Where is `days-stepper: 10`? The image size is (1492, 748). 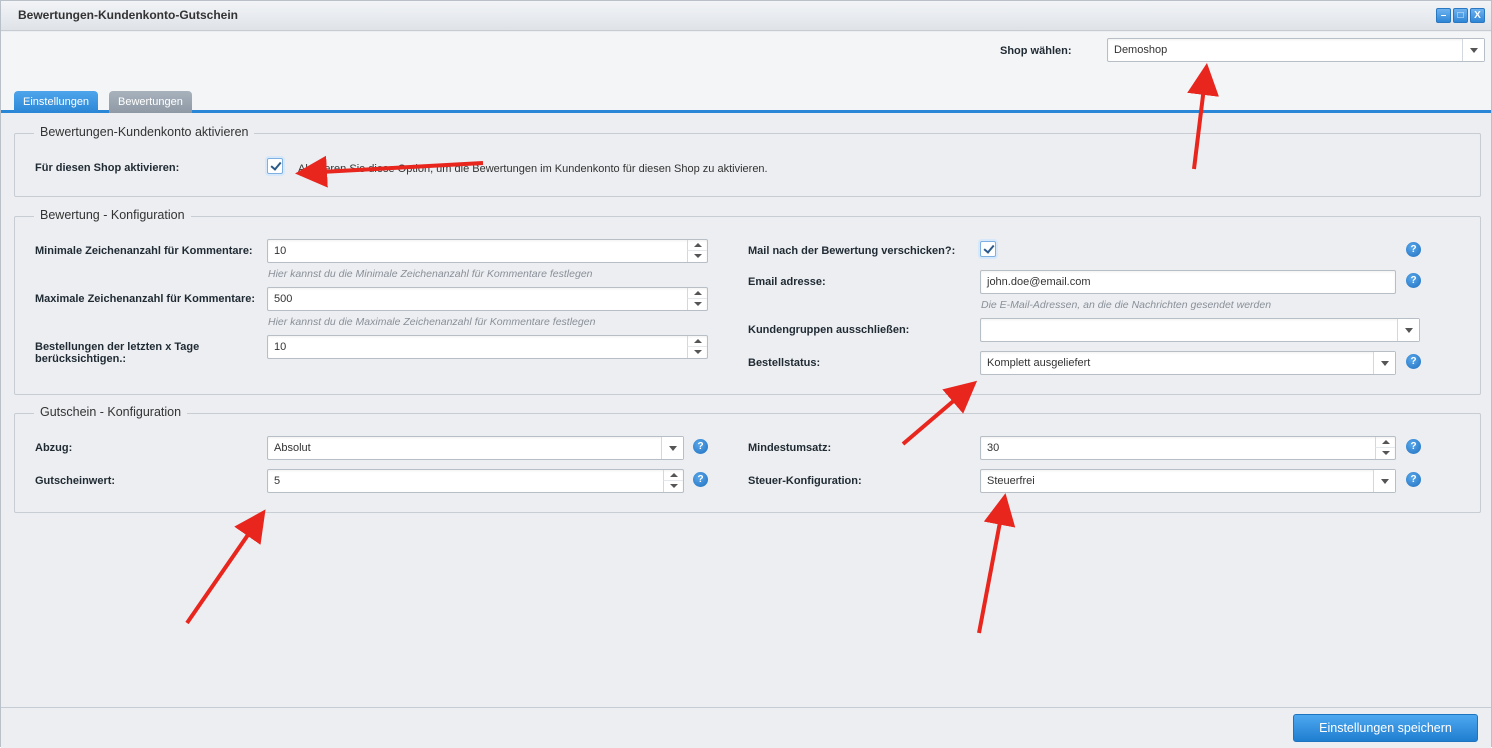
days-stepper: 10 is located at coordinates (487, 347).